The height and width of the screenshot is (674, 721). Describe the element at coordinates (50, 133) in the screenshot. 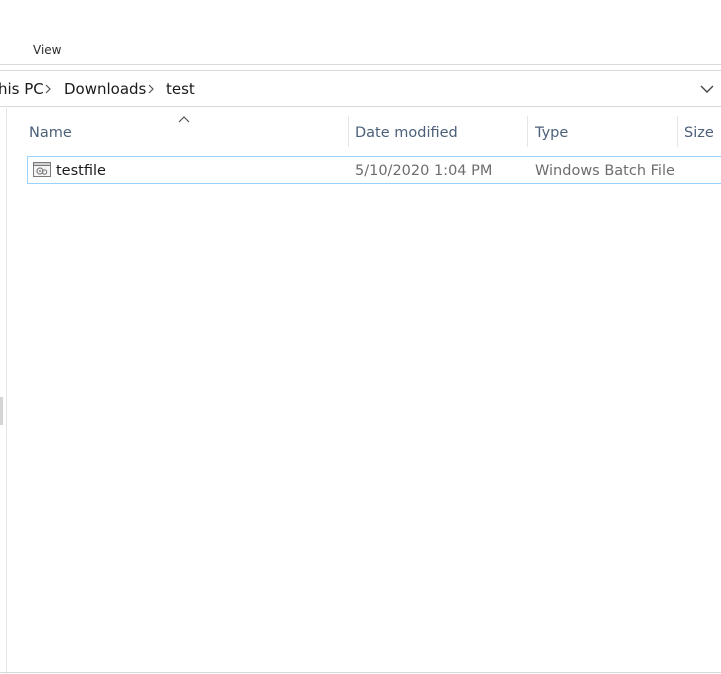

I see `column-header-name-label: Name` at that location.